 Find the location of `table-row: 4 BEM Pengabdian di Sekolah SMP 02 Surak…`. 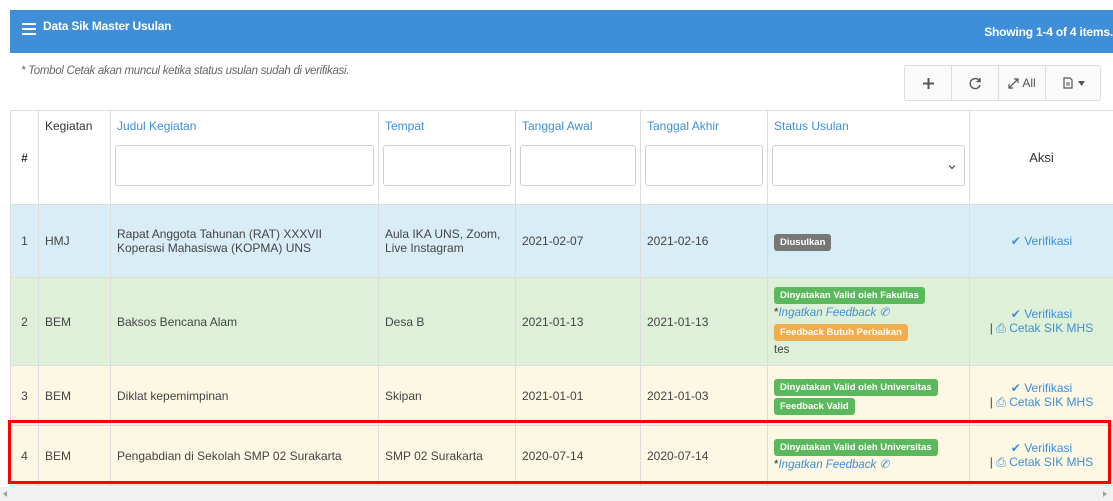

table-row: 4 BEM Pengabdian di Sekolah SMP 02 Surak… is located at coordinates (561, 455).